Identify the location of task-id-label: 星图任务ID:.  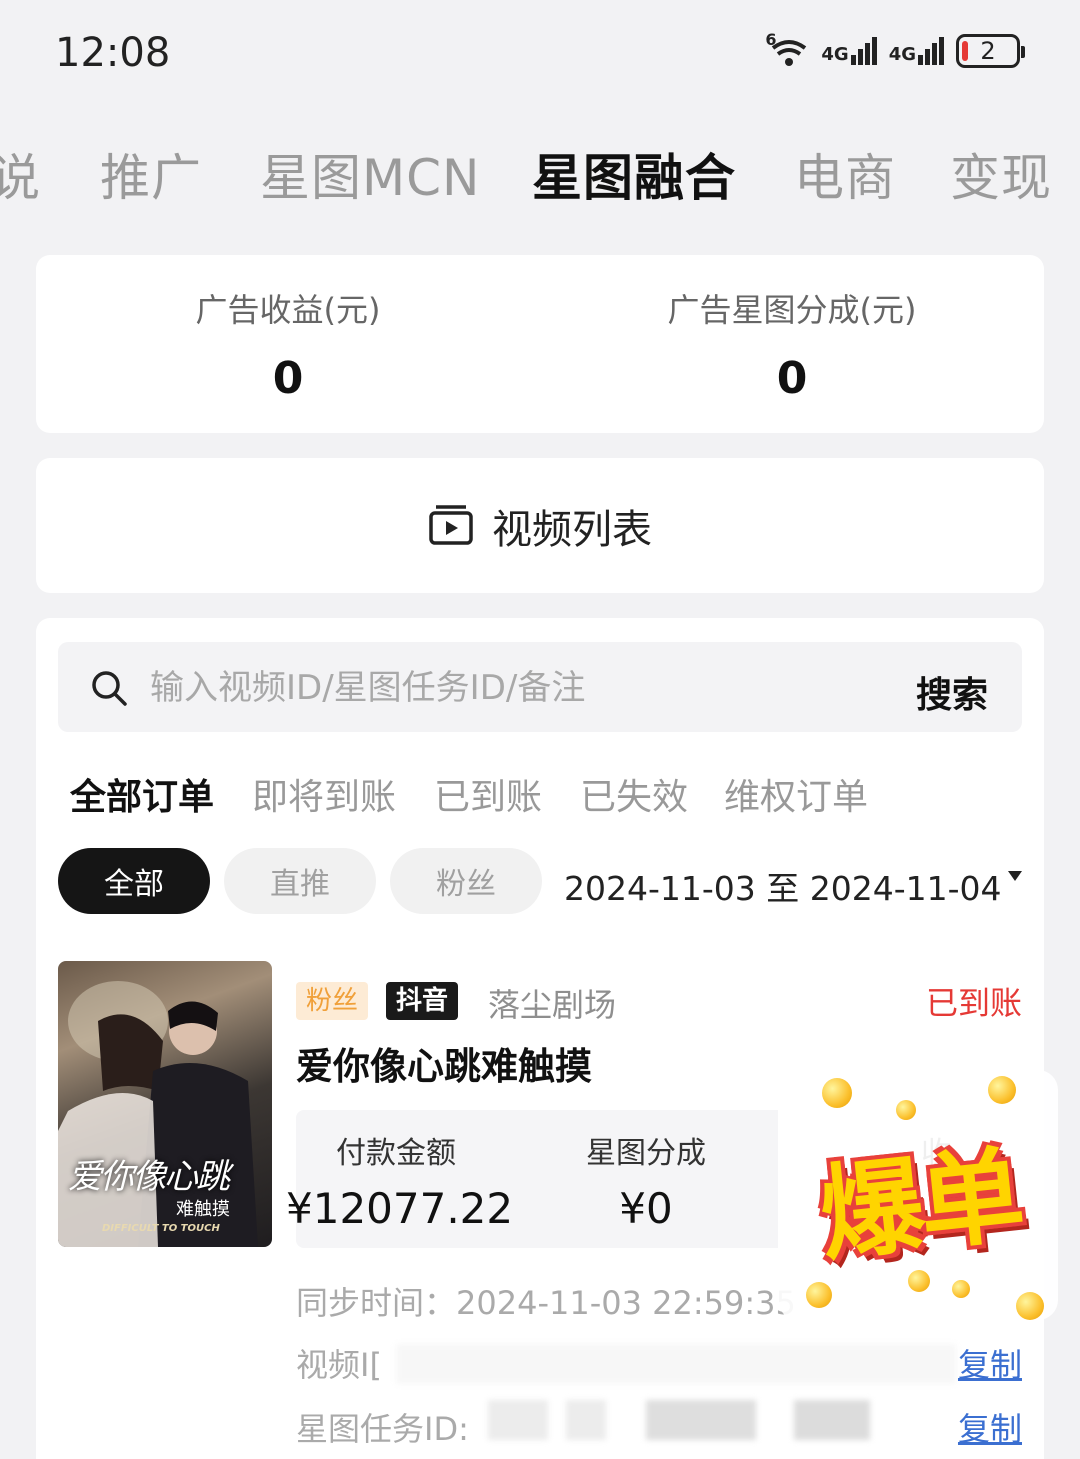
(382, 1429).